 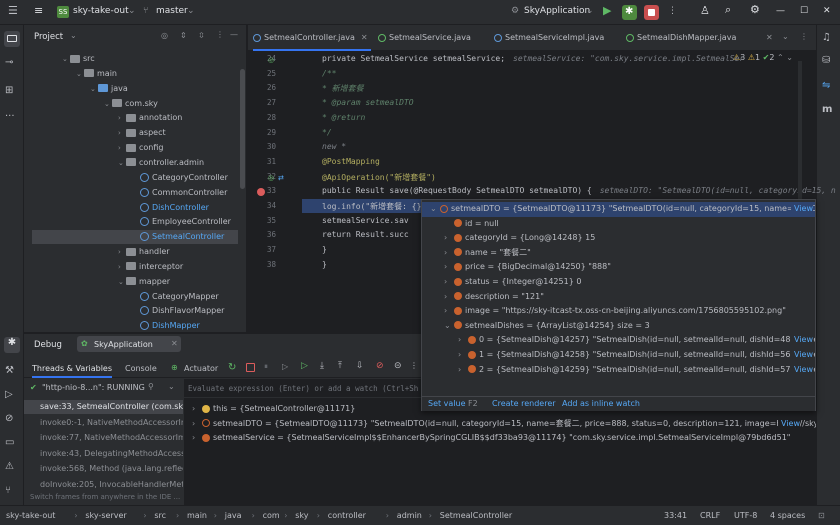 What do you see at coordinates (48, 37) in the screenshot?
I see `project-panel-title: Project` at bounding box center [48, 37].